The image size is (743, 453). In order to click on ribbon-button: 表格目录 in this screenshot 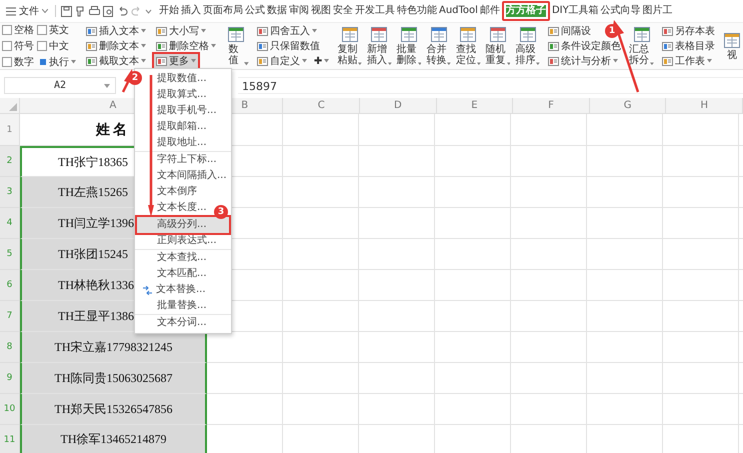, I will do `click(688, 46)`.